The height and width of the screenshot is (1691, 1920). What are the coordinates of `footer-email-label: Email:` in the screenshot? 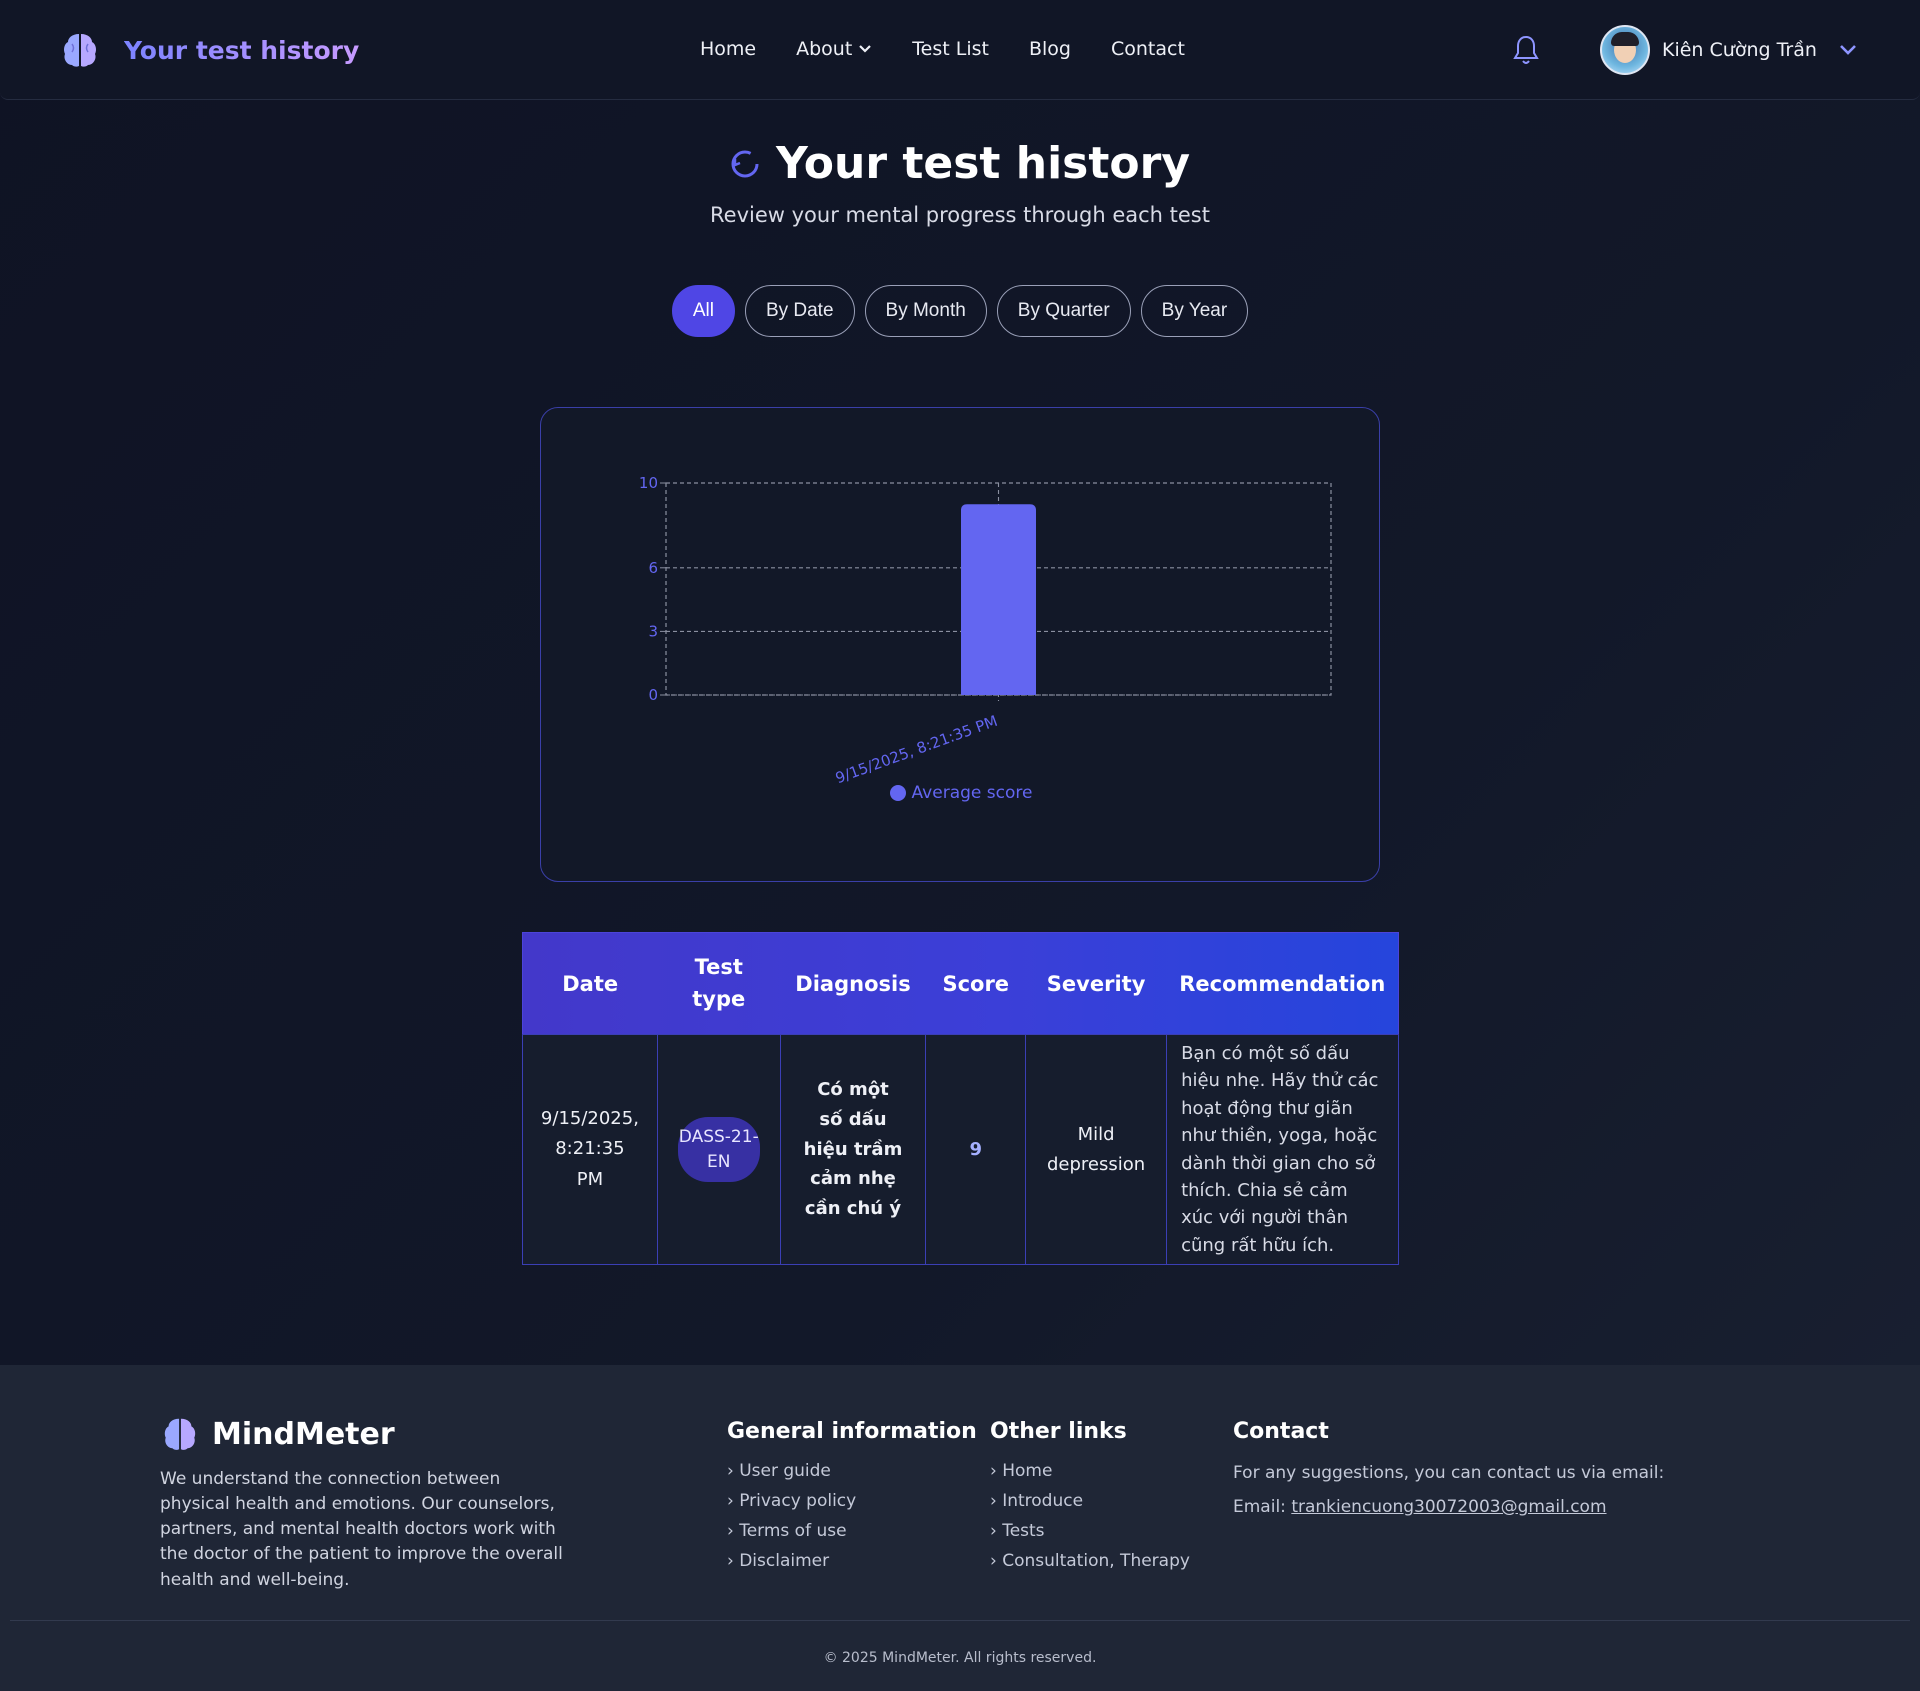 It's located at (1259, 1507).